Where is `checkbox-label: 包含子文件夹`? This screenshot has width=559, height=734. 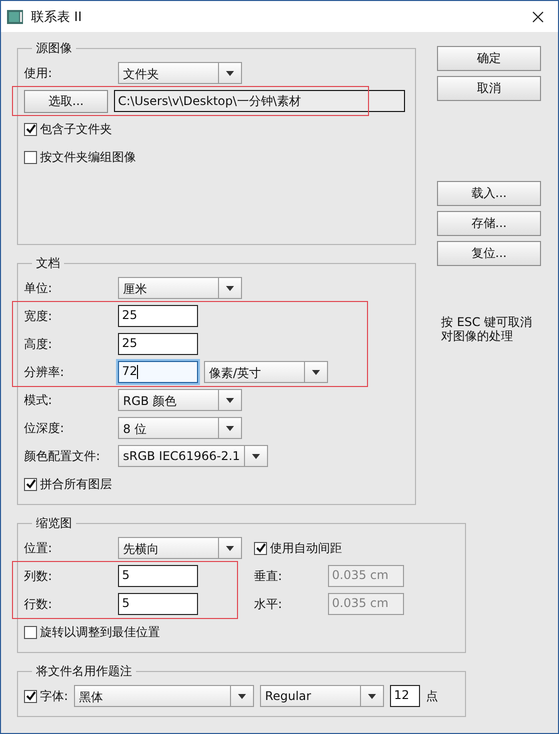 checkbox-label: 包含子文件夹 is located at coordinates (76, 129).